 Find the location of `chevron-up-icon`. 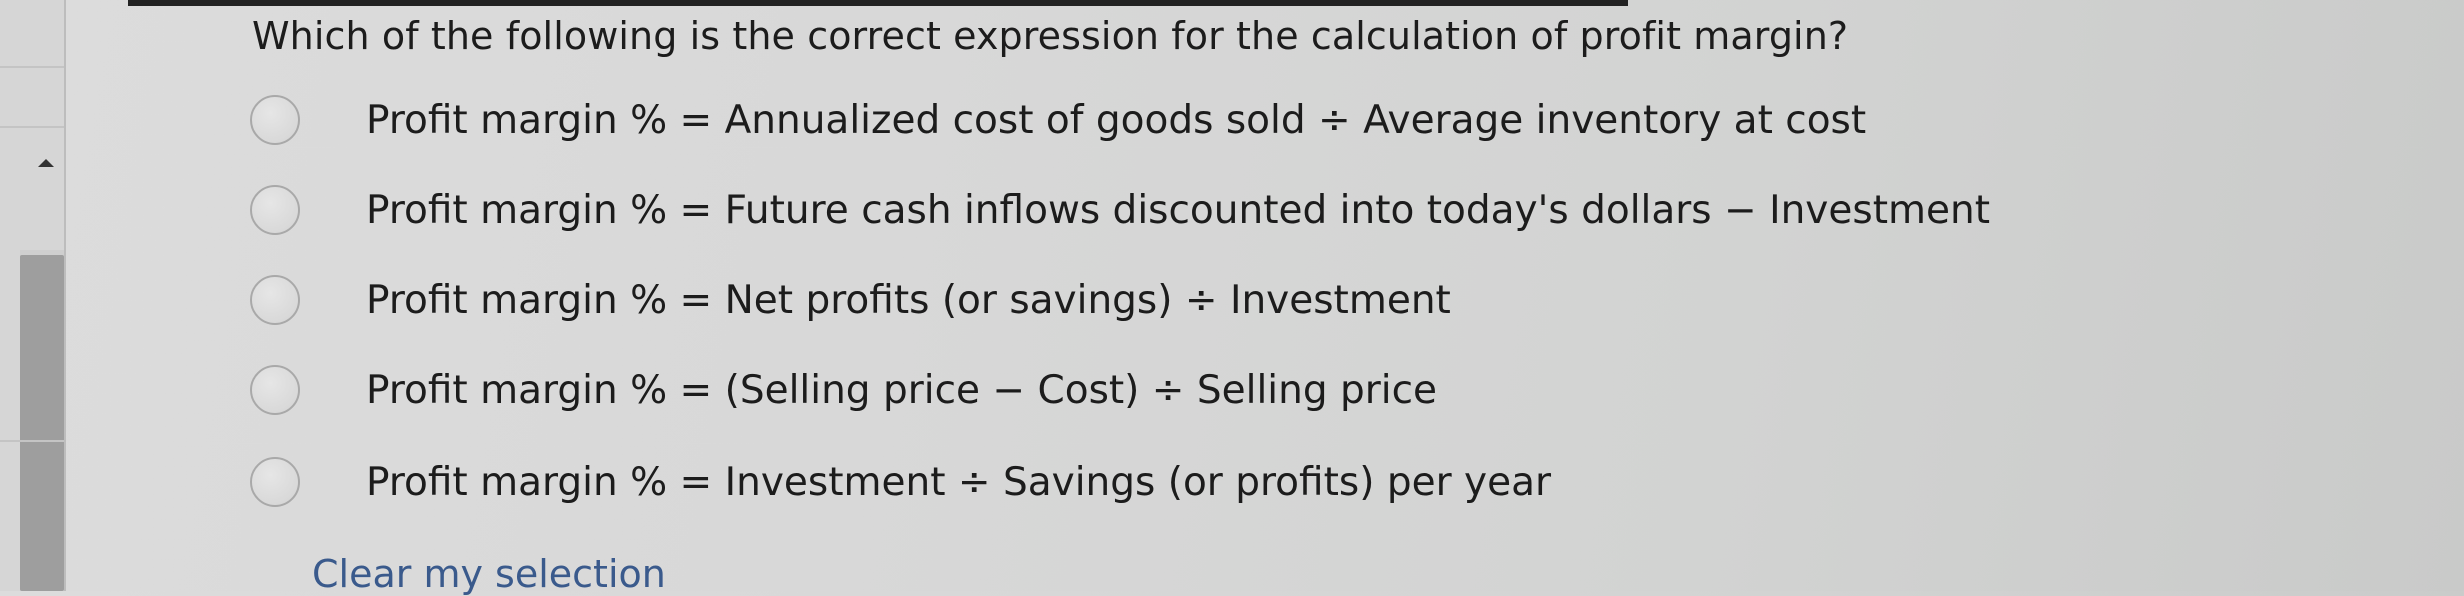

chevron-up-icon is located at coordinates (46, 163).